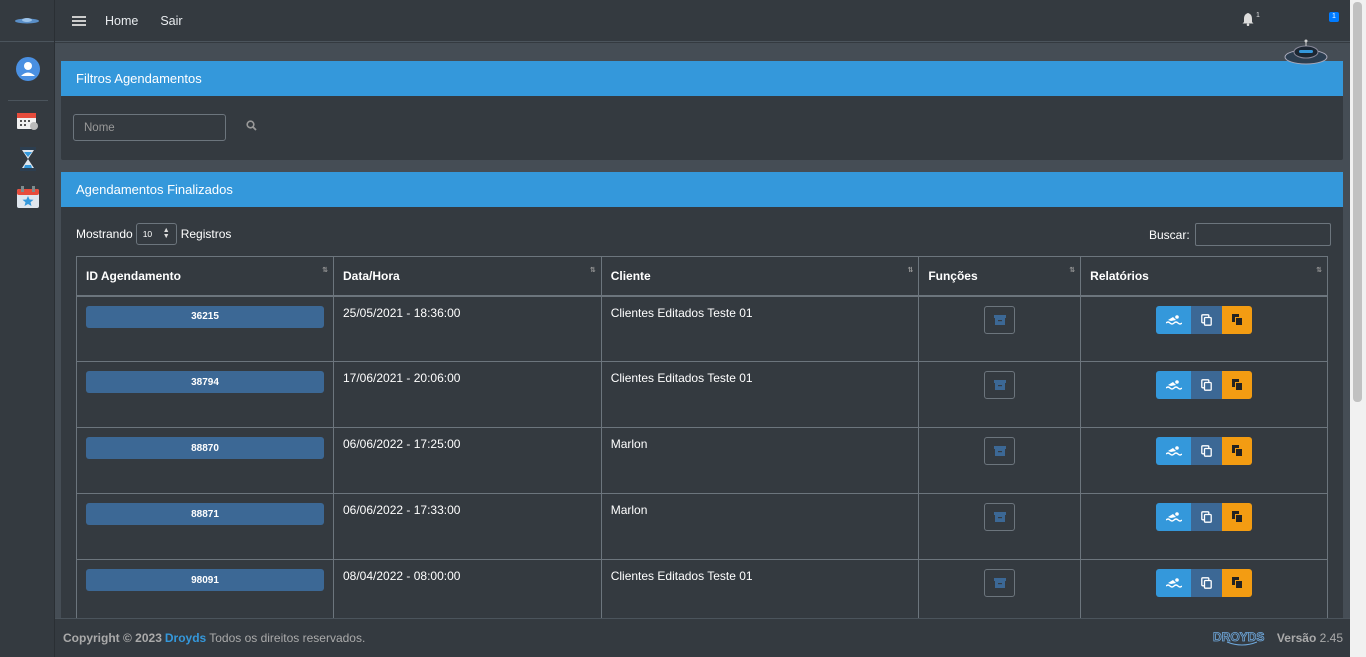  What do you see at coordinates (467, 276) in the screenshot?
I see `col-header-datetime: Data/Hora ⇅` at bounding box center [467, 276].